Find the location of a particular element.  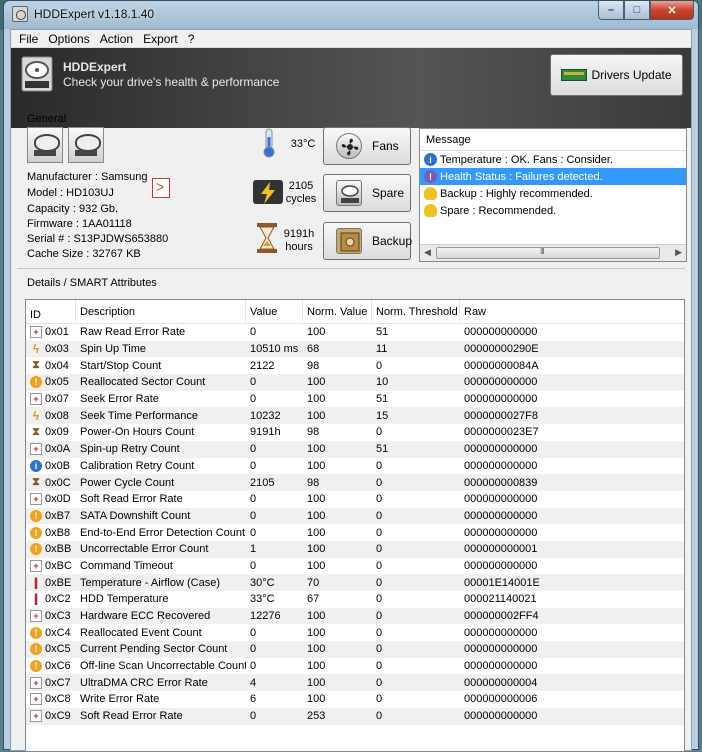

message-item: i Temperature : OK. Fans : Consider. is located at coordinates (553, 159).